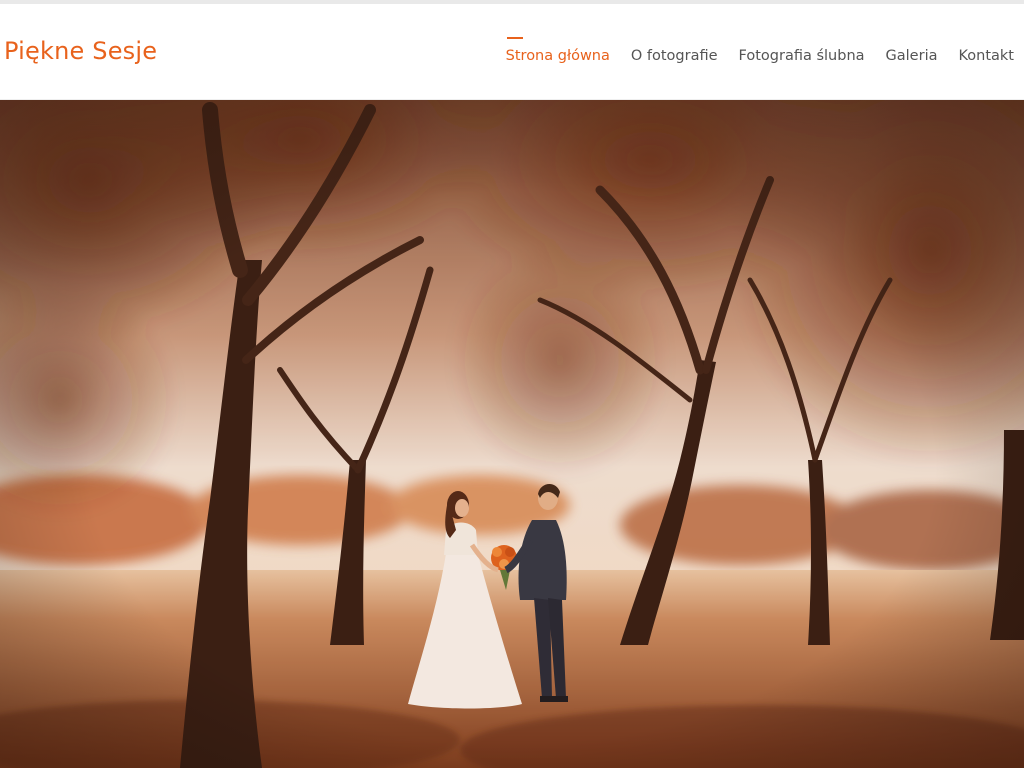 The height and width of the screenshot is (768, 1024). Describe the element at coordinates (911, 56) in the screenshot. I see `nav-item-label: Galeria` at that location.